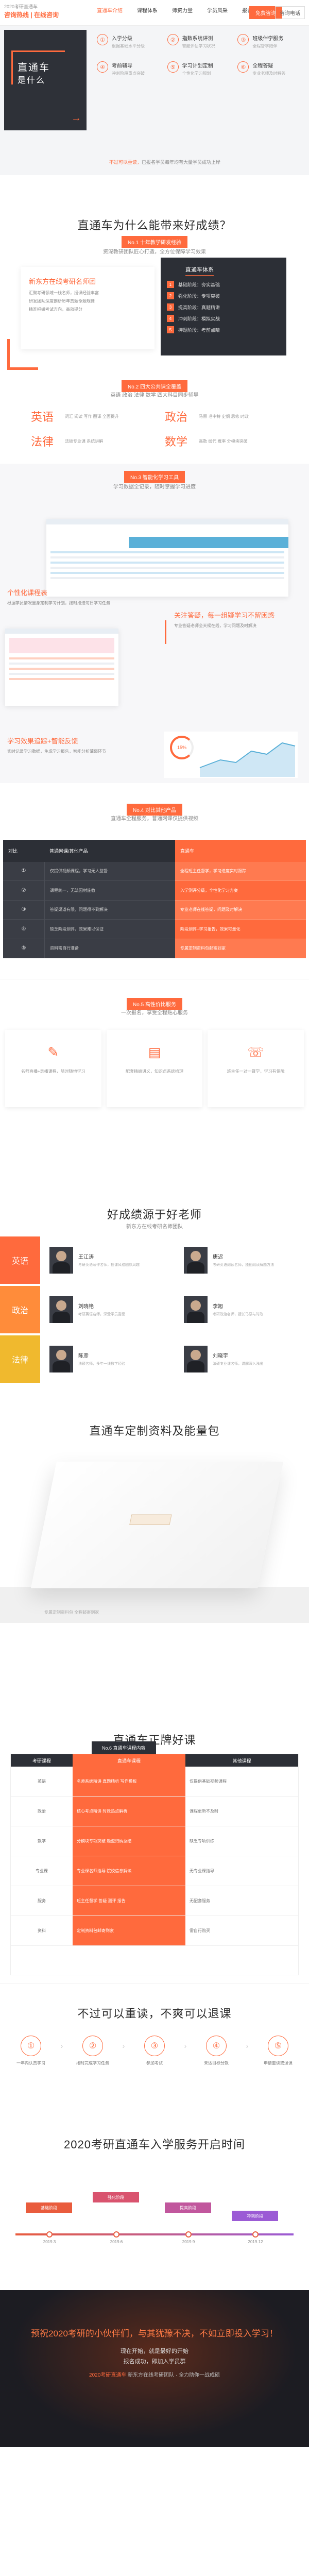 Image resolution: width=309 pixels, height=2576 pixels. Describe the element at coordinates (61, 596) in the screenshot. I see `schedule-feature: 个性化课程表 根据学员情况量身定制学习计划，按时推送每日学习任务` at that location.